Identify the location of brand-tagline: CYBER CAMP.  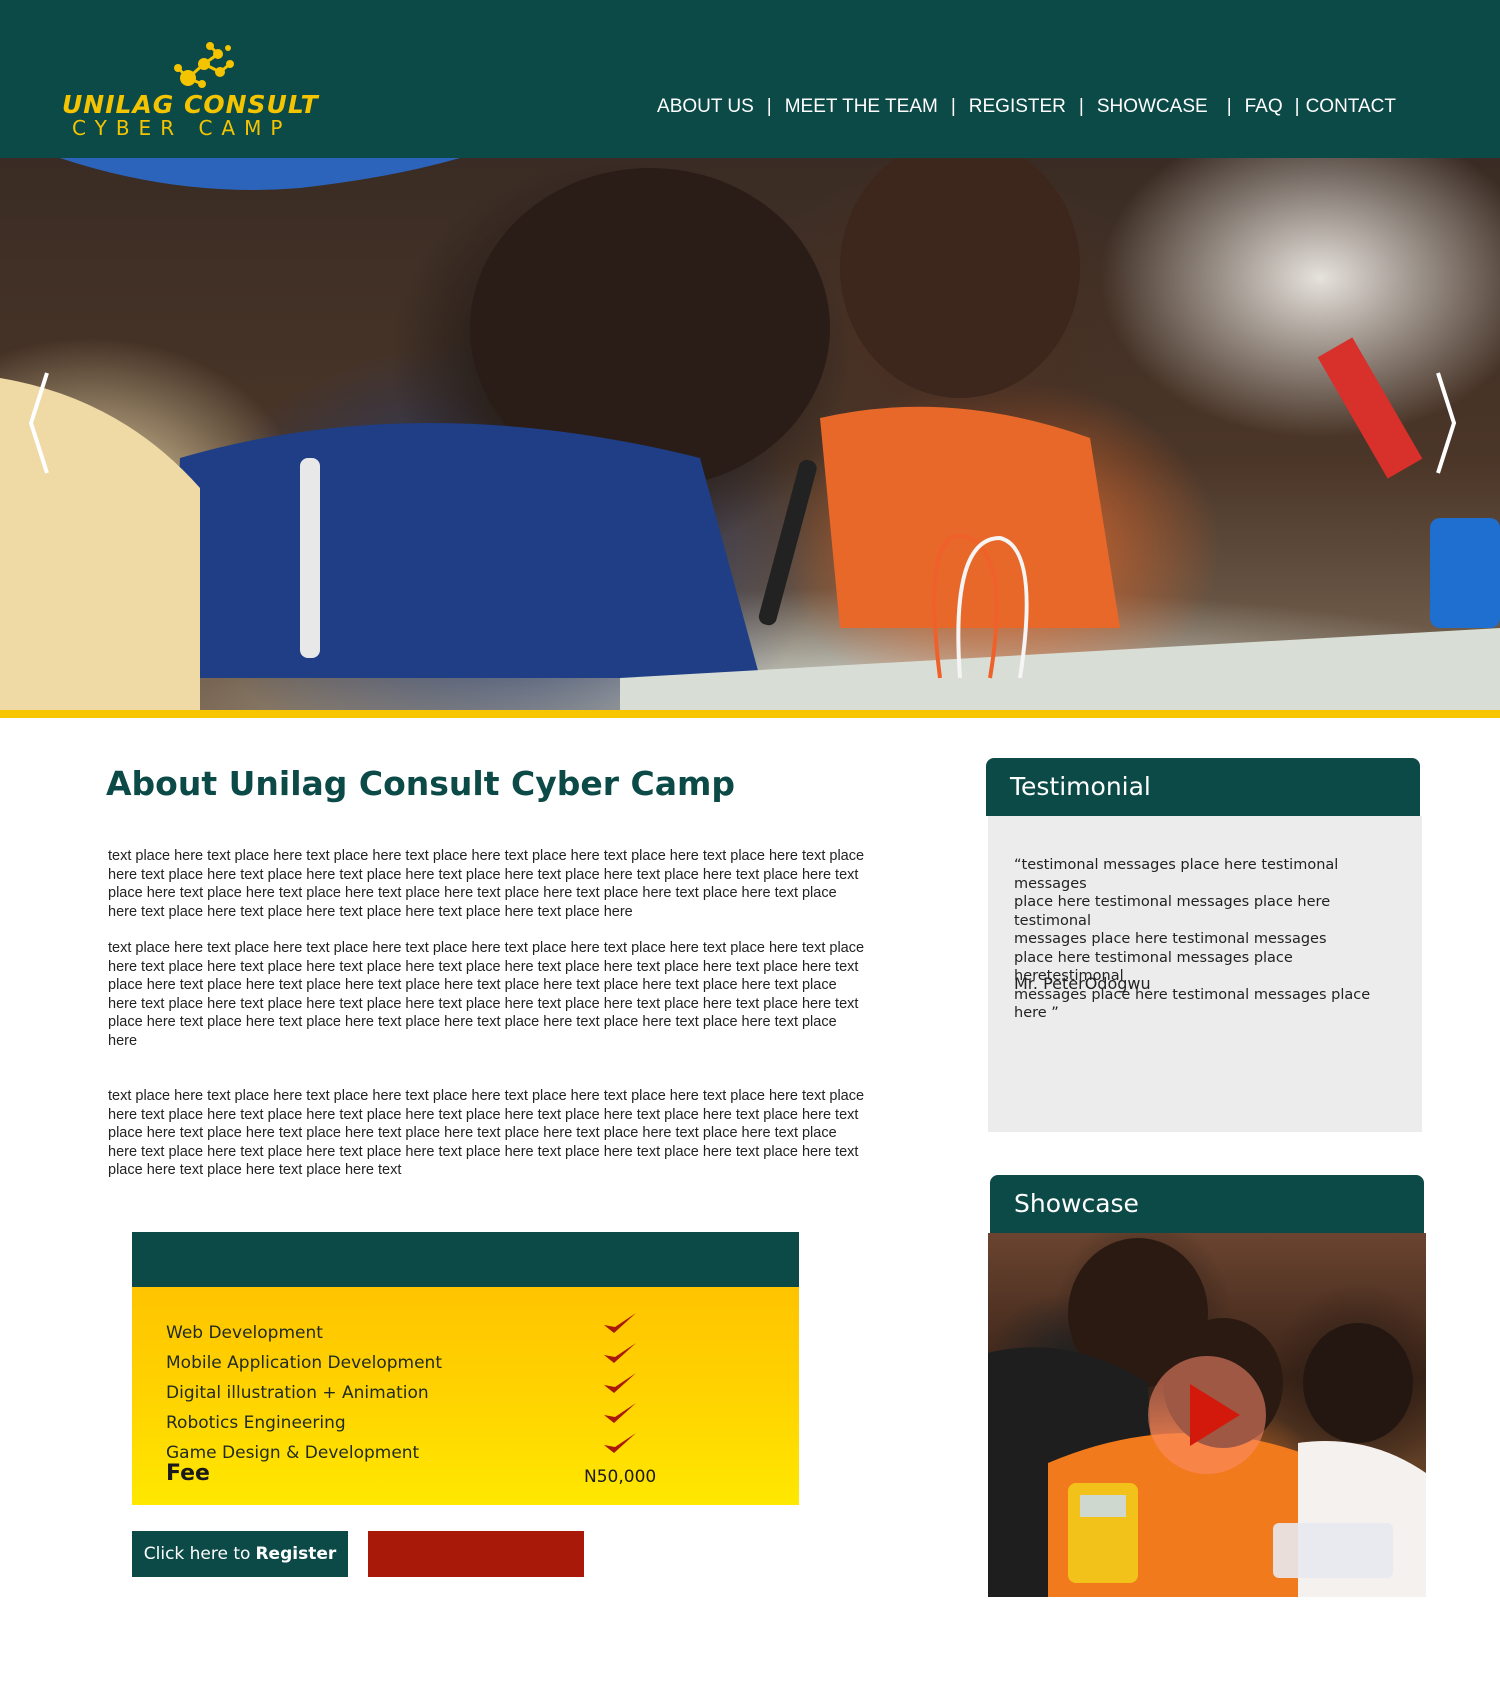
(182, 128).